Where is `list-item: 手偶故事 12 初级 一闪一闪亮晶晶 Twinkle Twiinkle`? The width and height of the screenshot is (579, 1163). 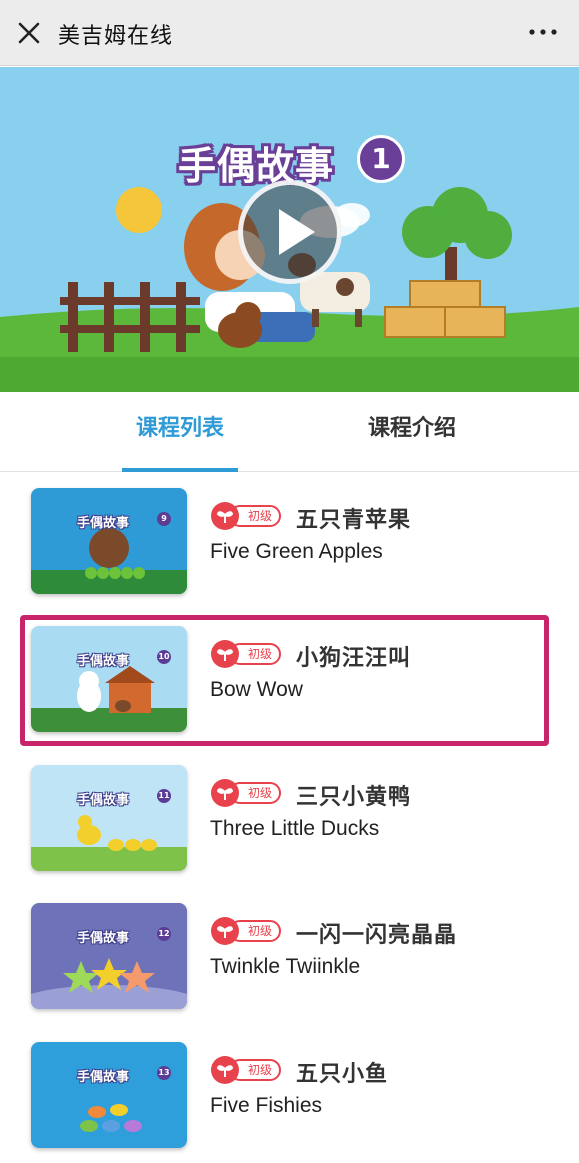
list-item: 手偶故事 12 初级 一闪一闪亮晶晶 Twinkle Twiinkle is located at coordinates (289, 956).